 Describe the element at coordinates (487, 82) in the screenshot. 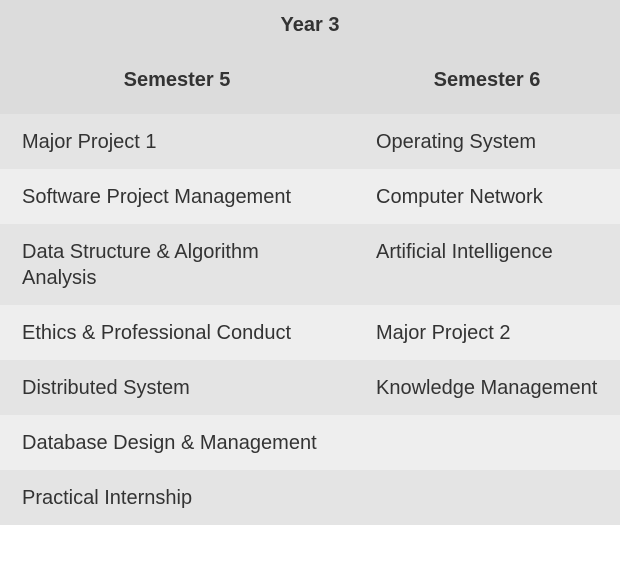

I see `column-header-semester-6: Semester 6` at that location.